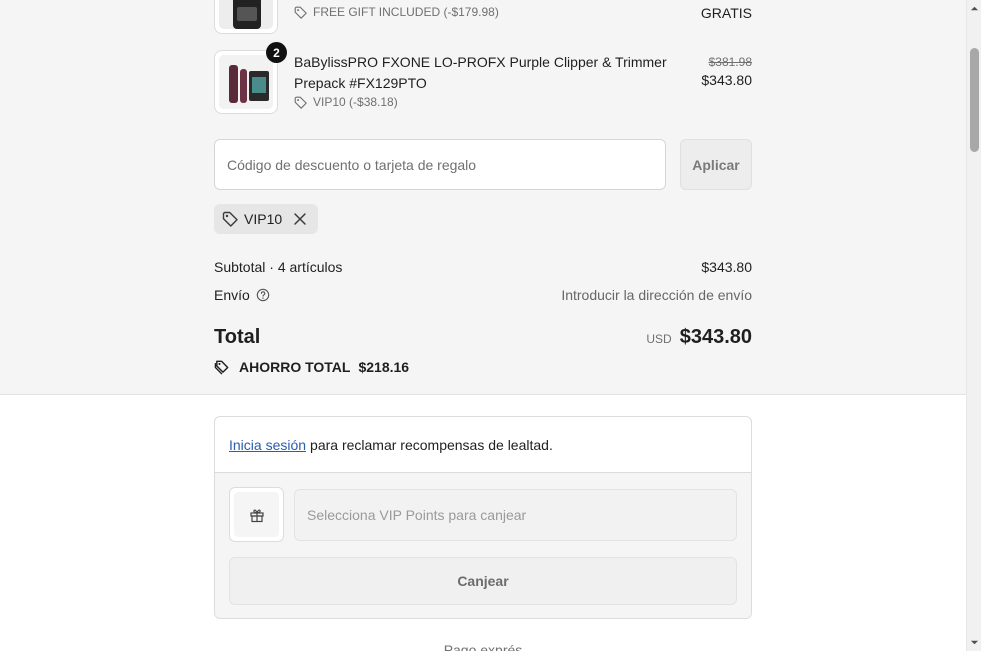 Image resolution: width=981 pixels, height=651 pixels. I want to click on original-price: $381.98, so click(730, 62).